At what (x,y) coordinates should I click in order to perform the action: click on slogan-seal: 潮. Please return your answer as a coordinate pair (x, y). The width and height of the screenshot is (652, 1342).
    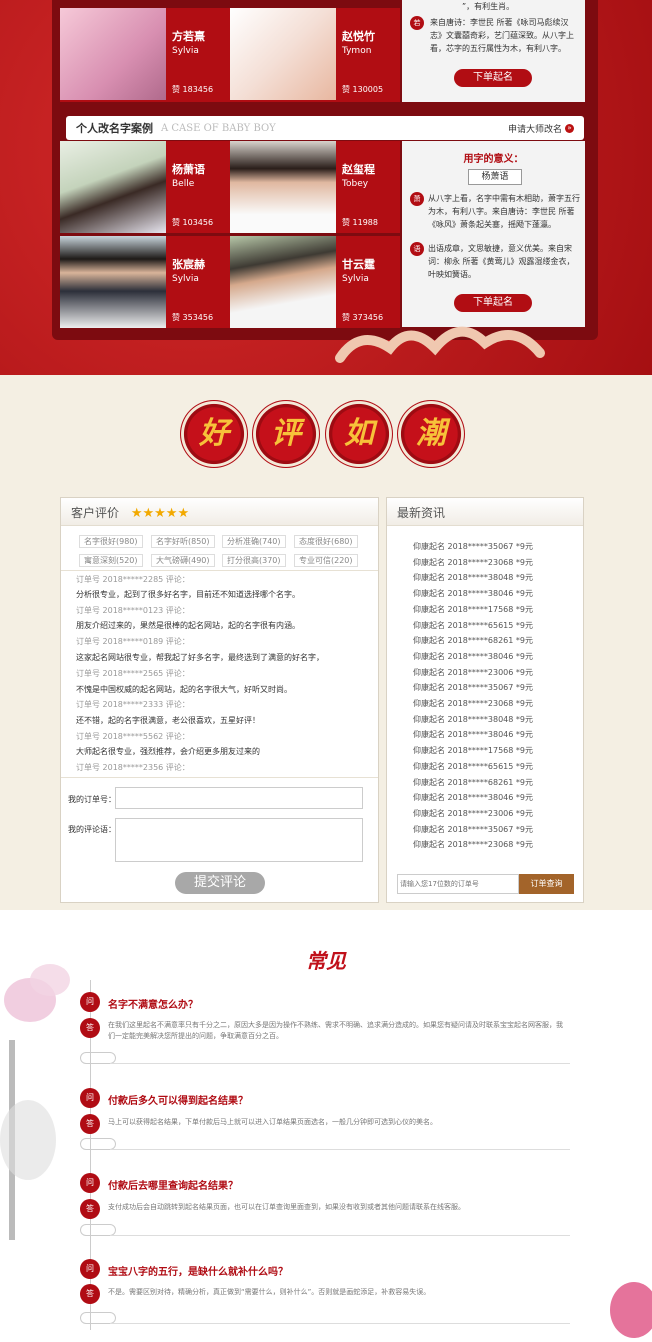
    Looking at the image, I should click on (431, 434).